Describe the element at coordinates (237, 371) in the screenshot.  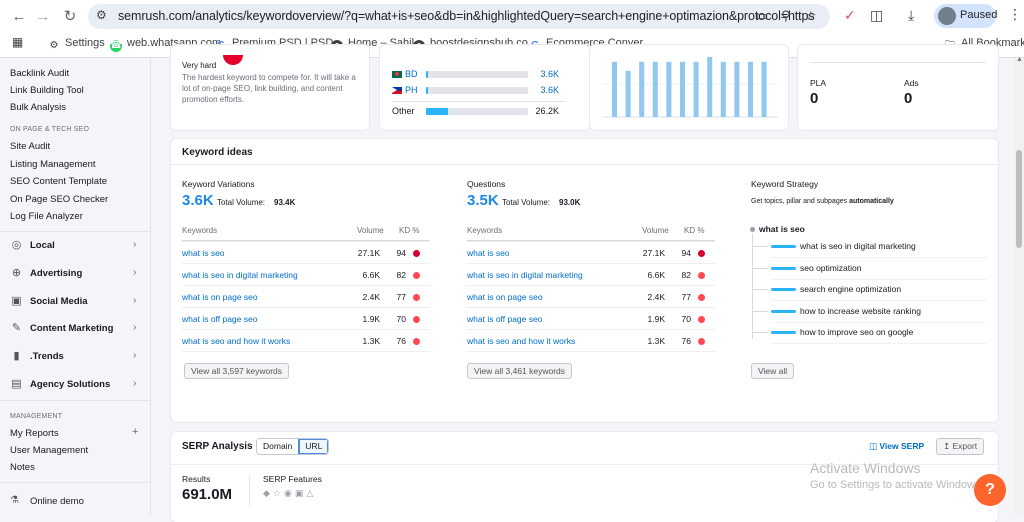
I see `view-all-variations-button: View all 3,597 keywords` at that location.